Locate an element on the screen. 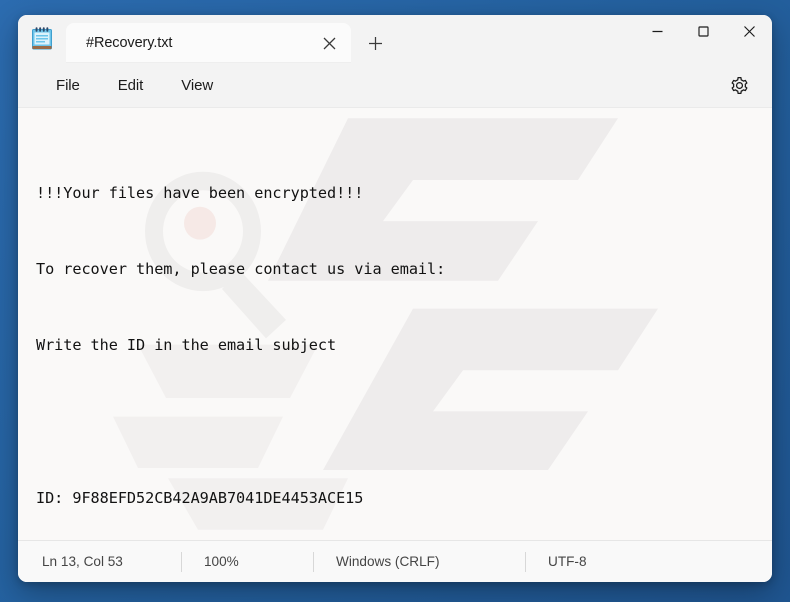 The height and width of the screenshot is (602, 790). notepad-icon is located at coordinates (42, 39).